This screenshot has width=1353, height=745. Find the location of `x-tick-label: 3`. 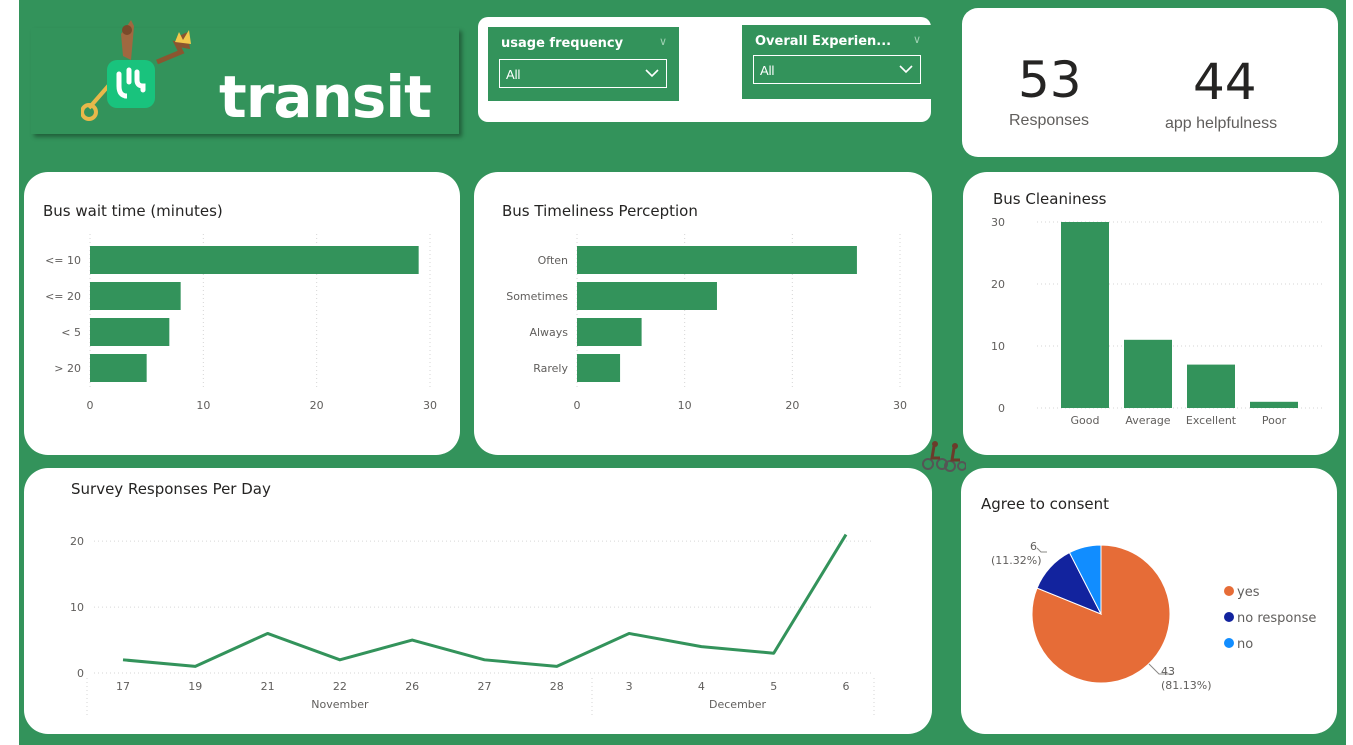

x-tick-label: 3 is located at coordinates (629, 686).